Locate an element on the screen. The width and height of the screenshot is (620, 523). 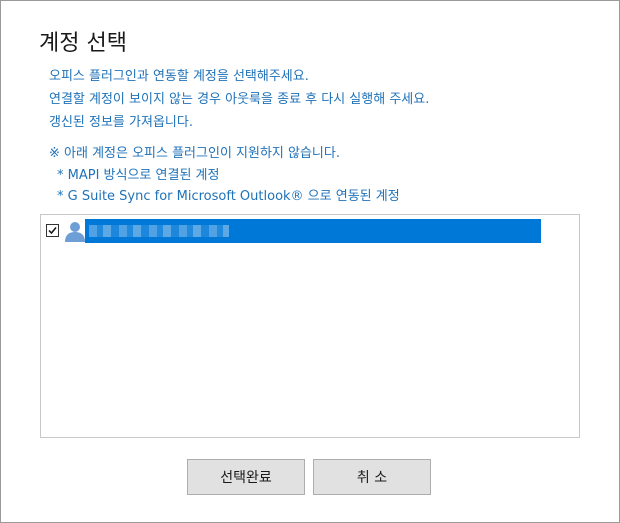
cancel-button: 취 소 is located at coordinates (372, 477).